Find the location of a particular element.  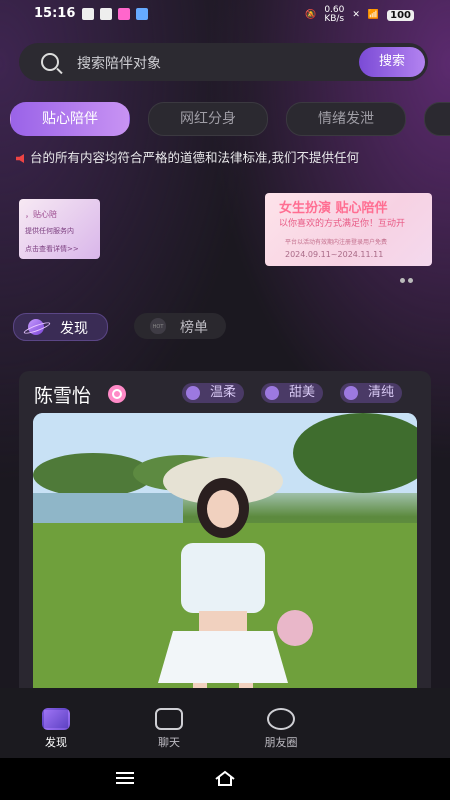

chat-icon is located at coordinates (169, 719).